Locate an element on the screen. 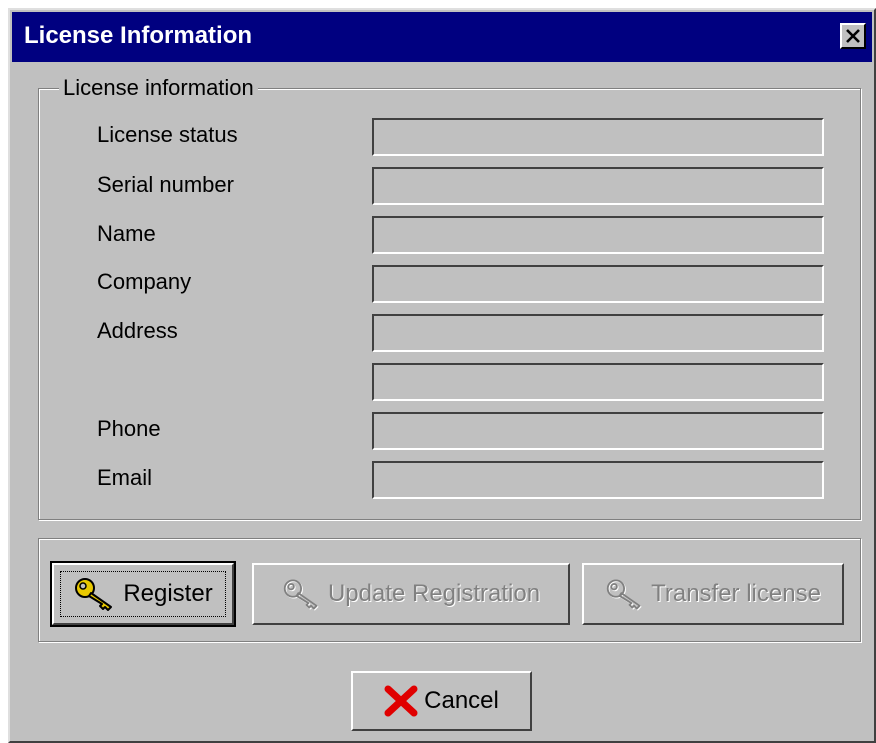 The image size is (876, 743). update-registration-label: Update Registration is located at coordinates (434, 593).